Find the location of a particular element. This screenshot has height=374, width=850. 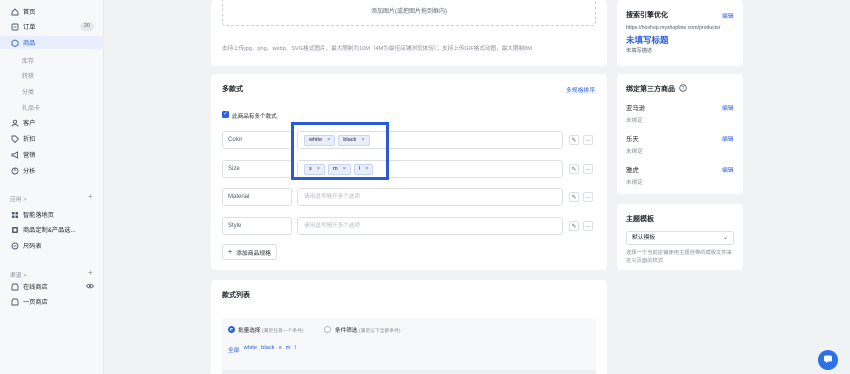

variant-sort-link: 多规格排序 is located at coordinates (580, 89).